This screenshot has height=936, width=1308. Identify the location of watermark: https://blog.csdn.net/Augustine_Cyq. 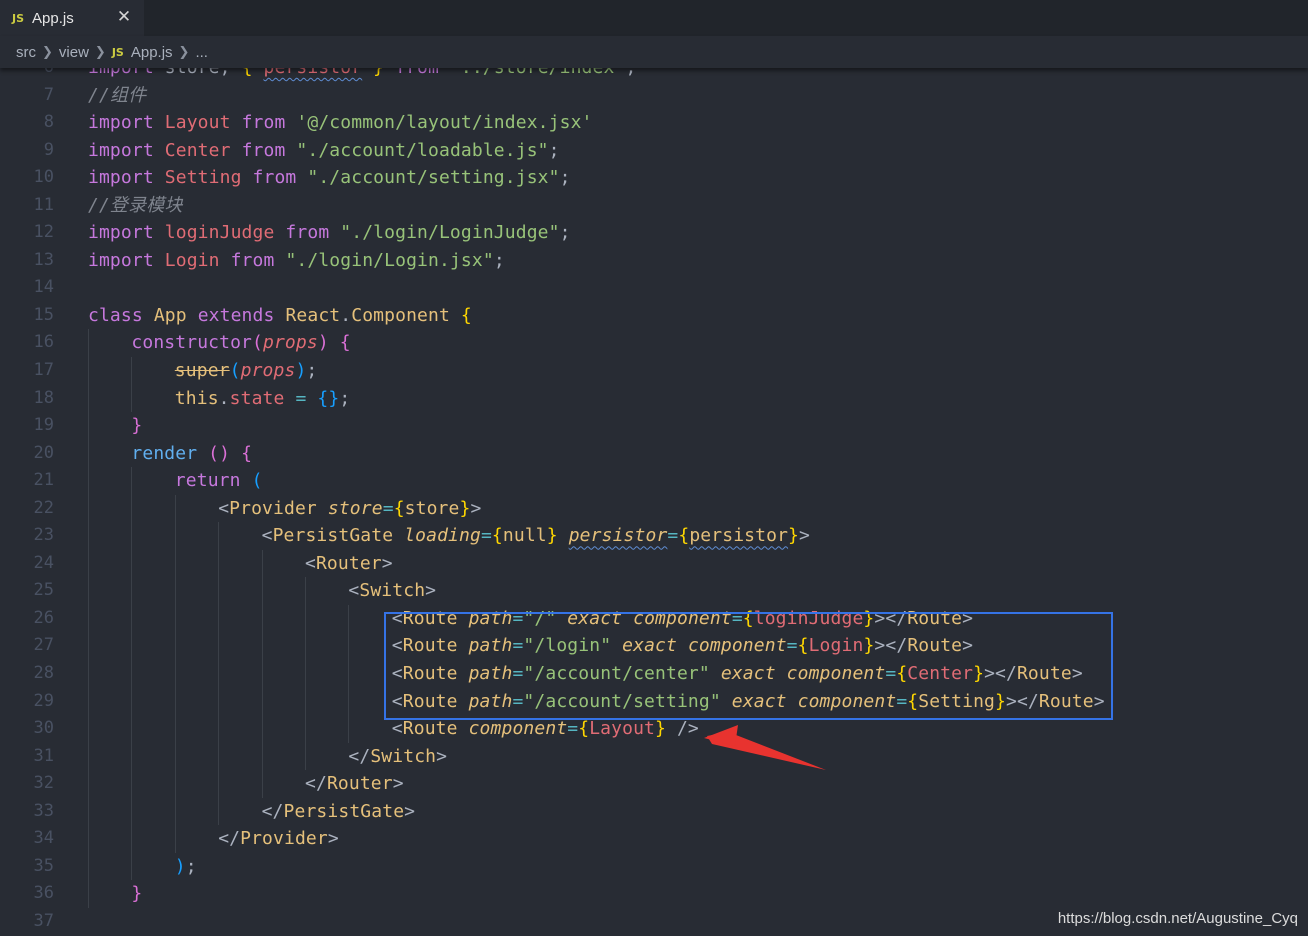
(1177, 918).